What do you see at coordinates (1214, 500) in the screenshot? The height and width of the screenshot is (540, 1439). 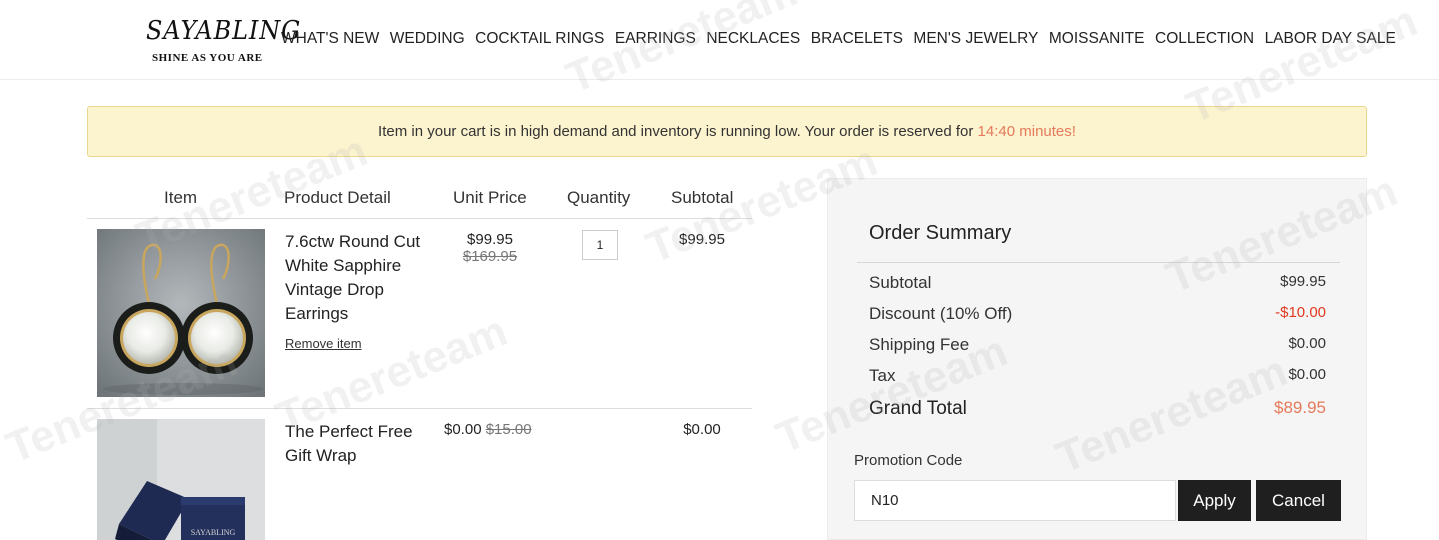 I see `apply-button: Apply` at bounding box center [1214, 500].